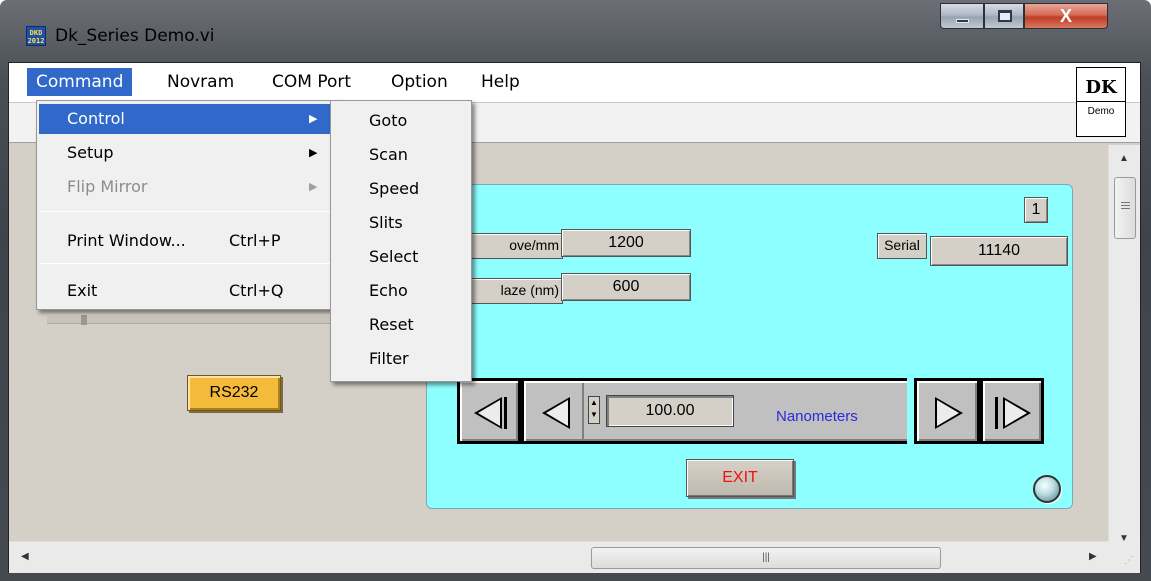 Image resolution: width=1151 pixels, height=581 pixels. I want to click on vertical-scroll-thumb, so click(1125, 208).